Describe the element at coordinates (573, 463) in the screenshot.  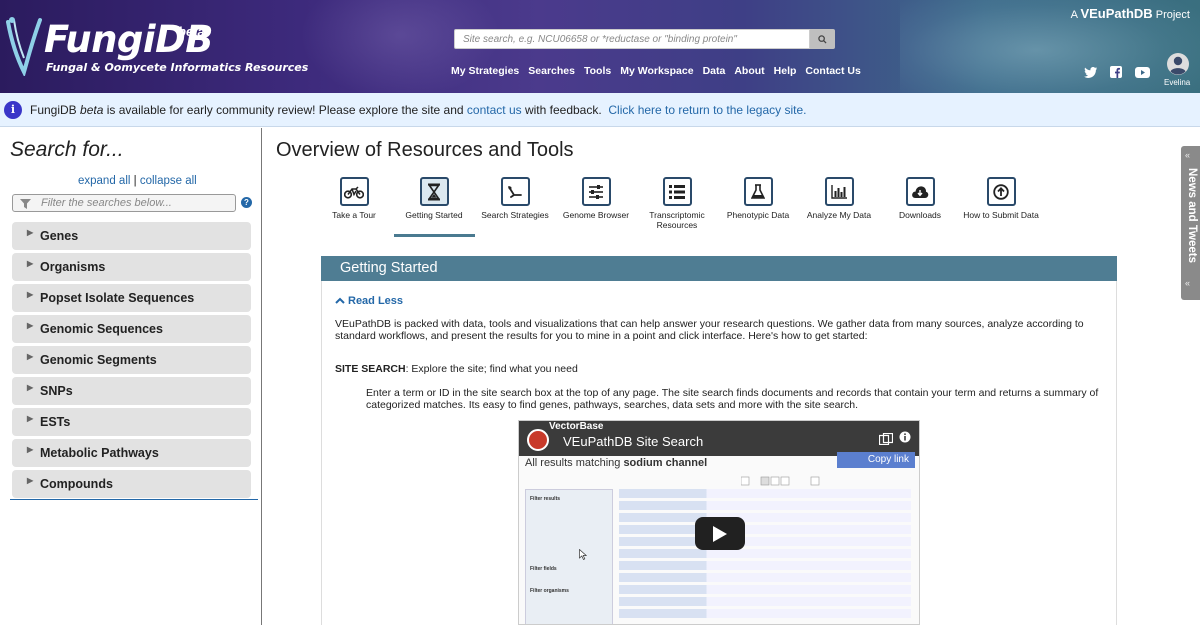
I see `video-results-prefix: All results matching` at that location.